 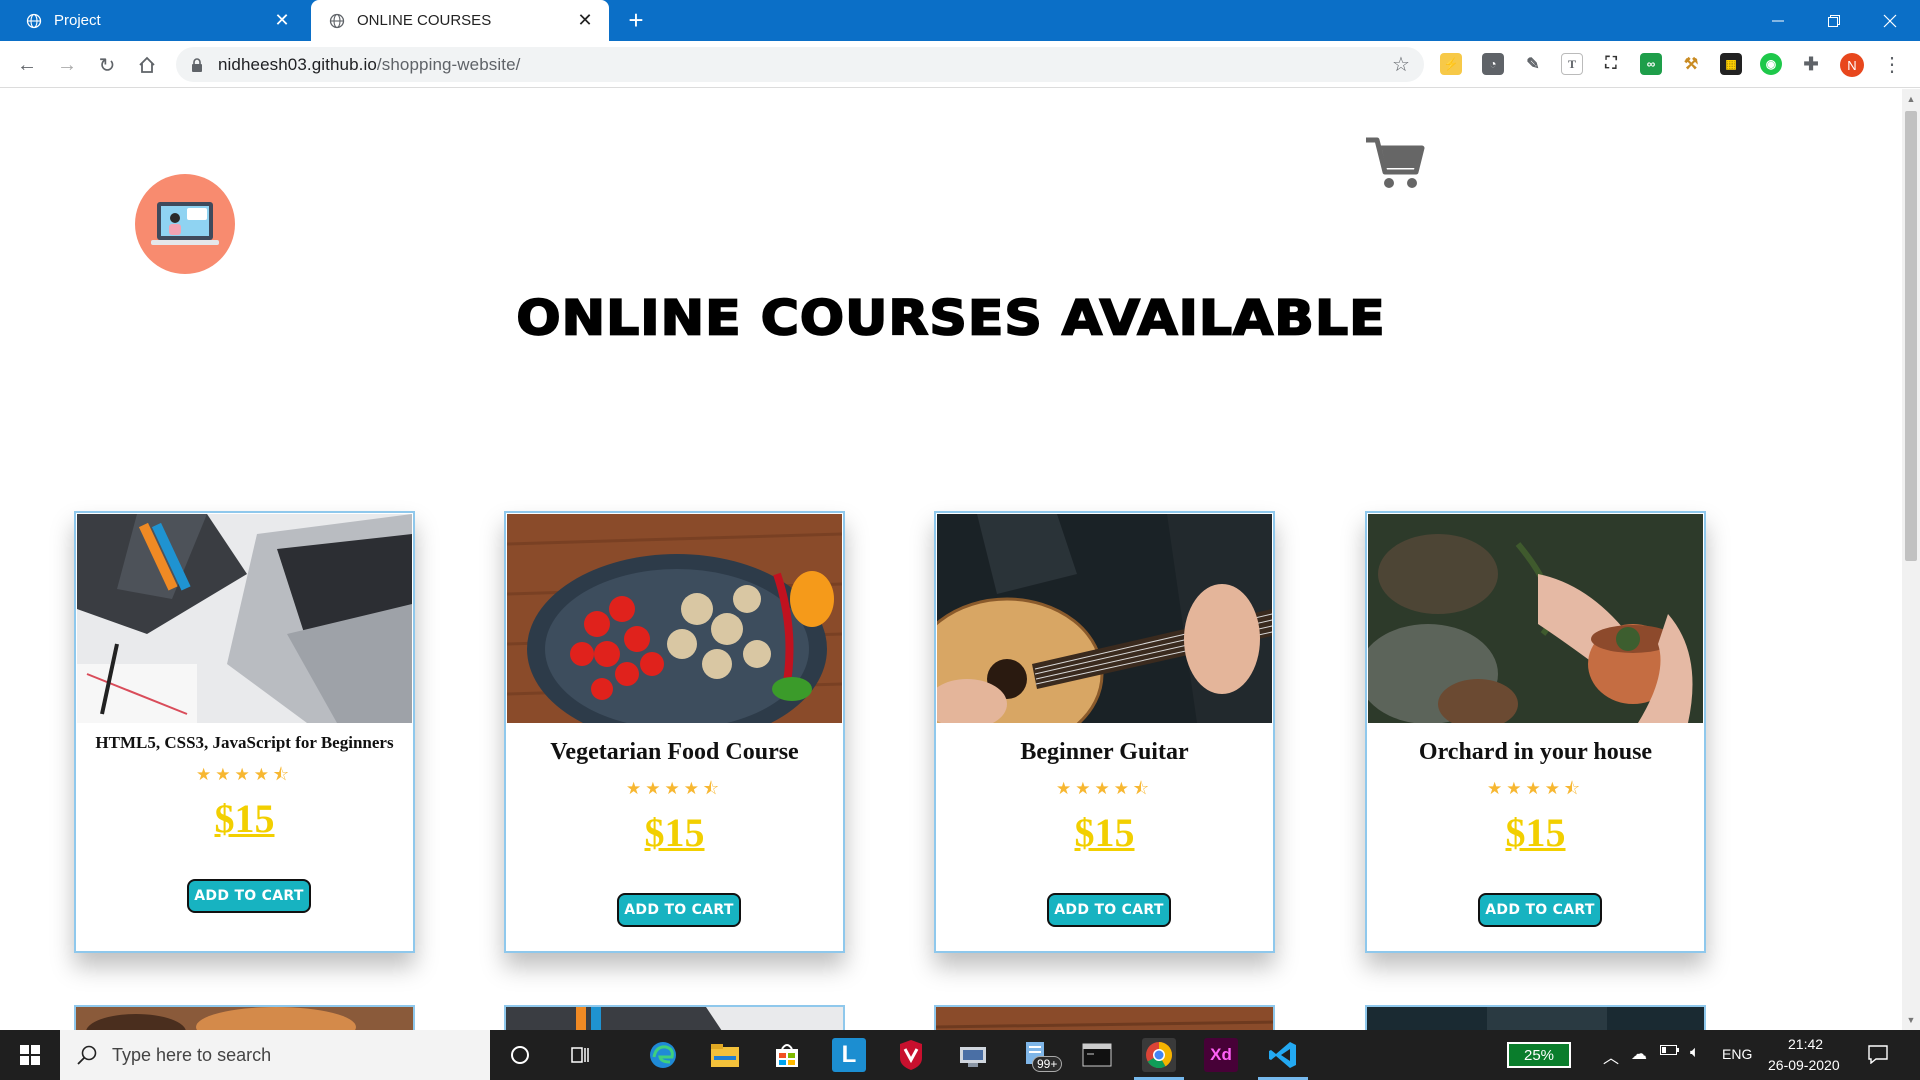 I want to click on vscode-icon, so click(x=1283, y=1059).